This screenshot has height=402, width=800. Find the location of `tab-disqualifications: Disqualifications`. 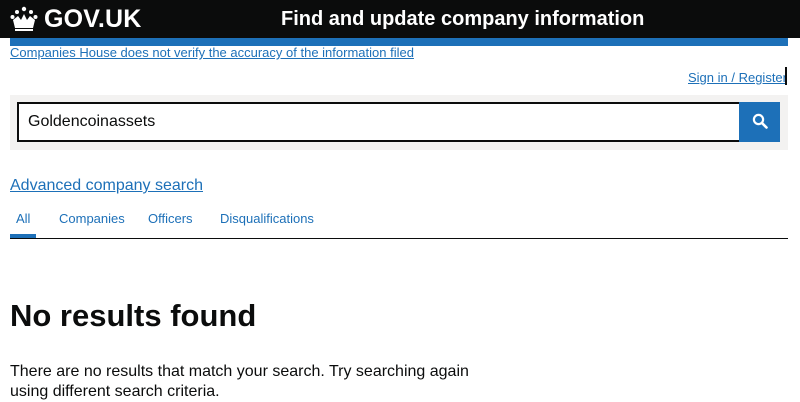

tab-disqualifications: Disqualifications is located at coordinates (267, 218).